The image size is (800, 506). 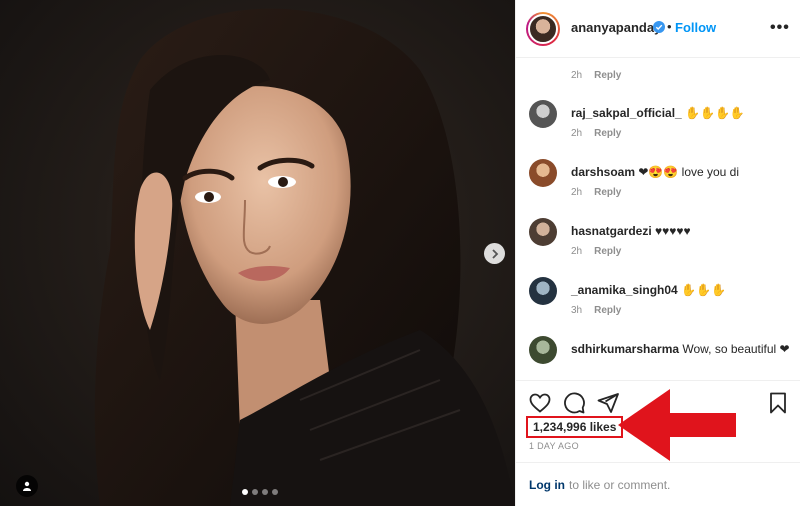 I want to click on comment-time: 3h, so click(x=577, y=310).